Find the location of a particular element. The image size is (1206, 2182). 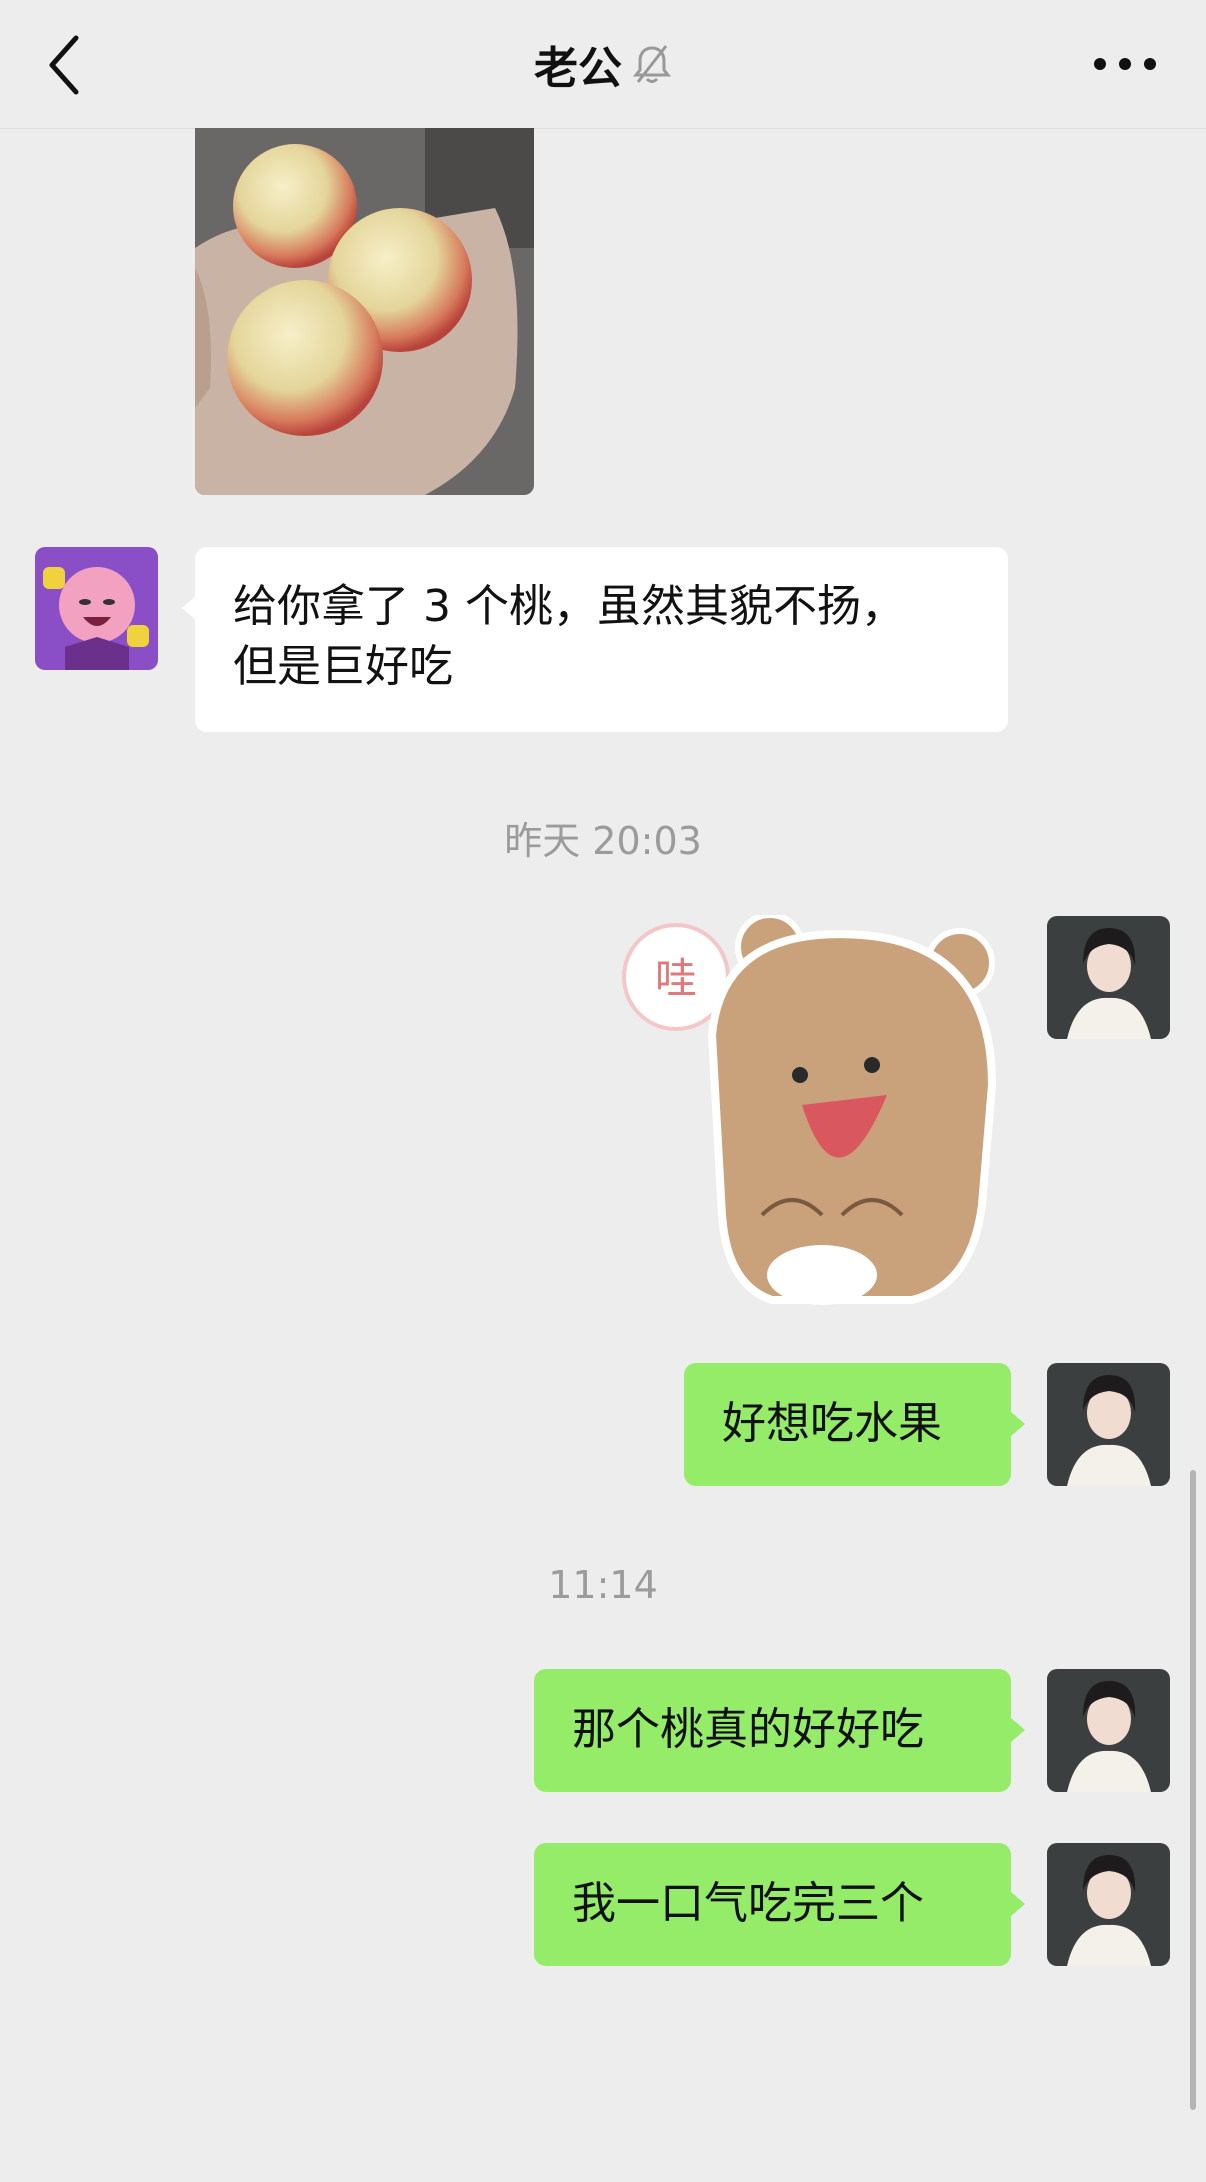

sent-message-bubble: 好想吃水果 is located at coordinates (847, 1424).